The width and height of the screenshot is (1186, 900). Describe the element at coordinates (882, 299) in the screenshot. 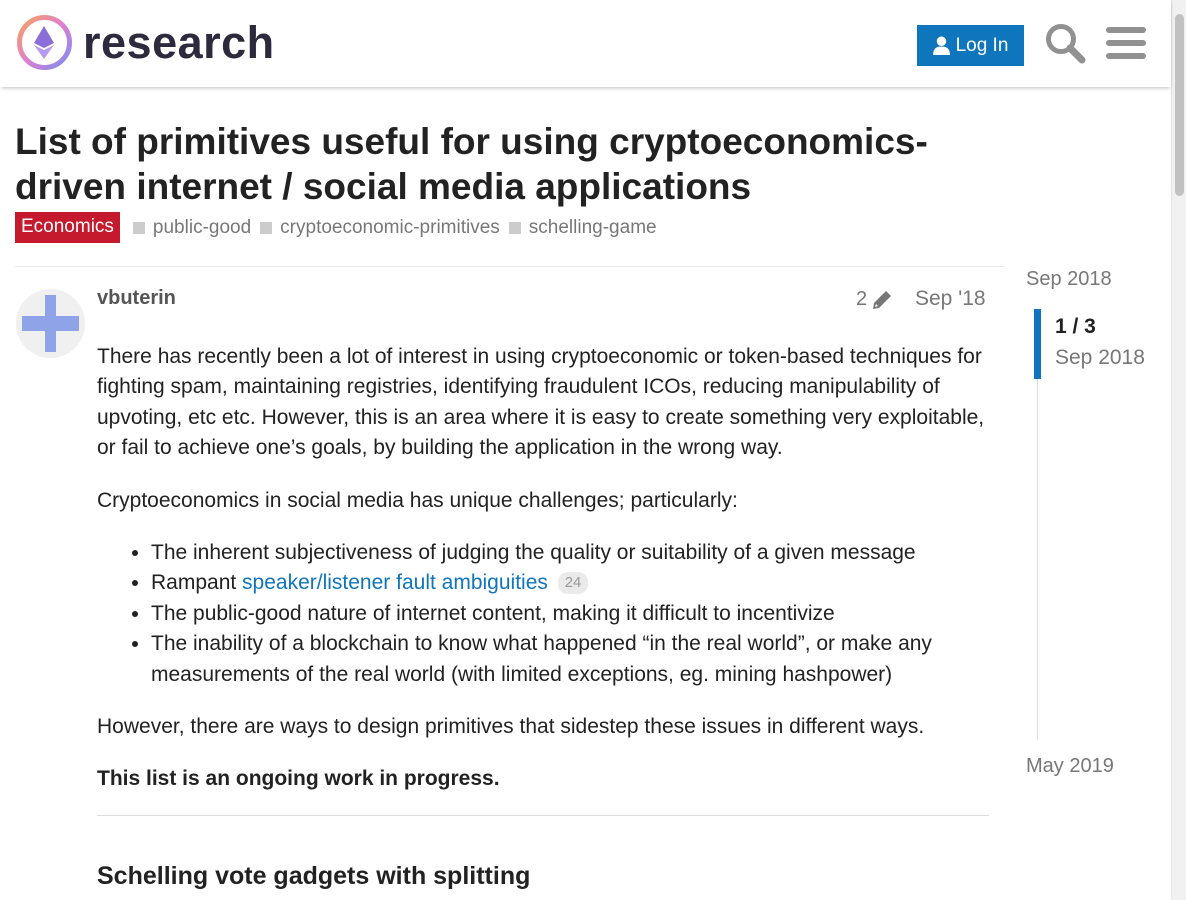

I see `pencil-icon` at that location.